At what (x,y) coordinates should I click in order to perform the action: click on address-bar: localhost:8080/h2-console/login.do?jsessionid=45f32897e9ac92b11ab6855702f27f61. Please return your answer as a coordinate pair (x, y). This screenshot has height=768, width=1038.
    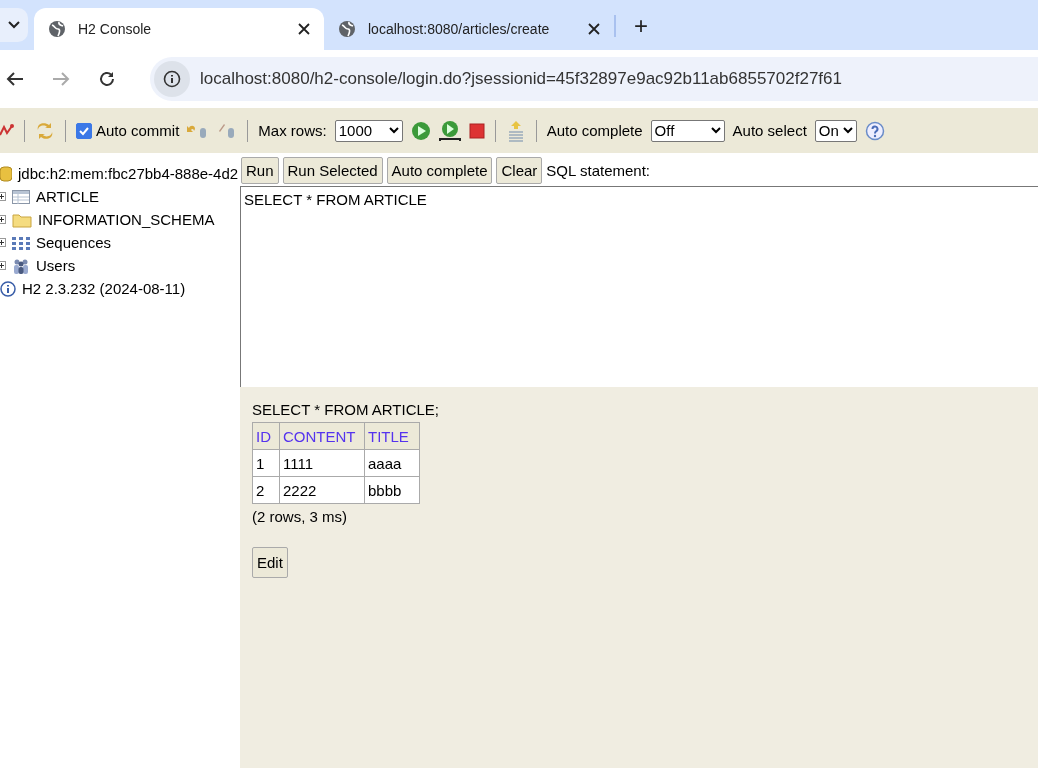
    Looking at the image, I should click on (594, 79).